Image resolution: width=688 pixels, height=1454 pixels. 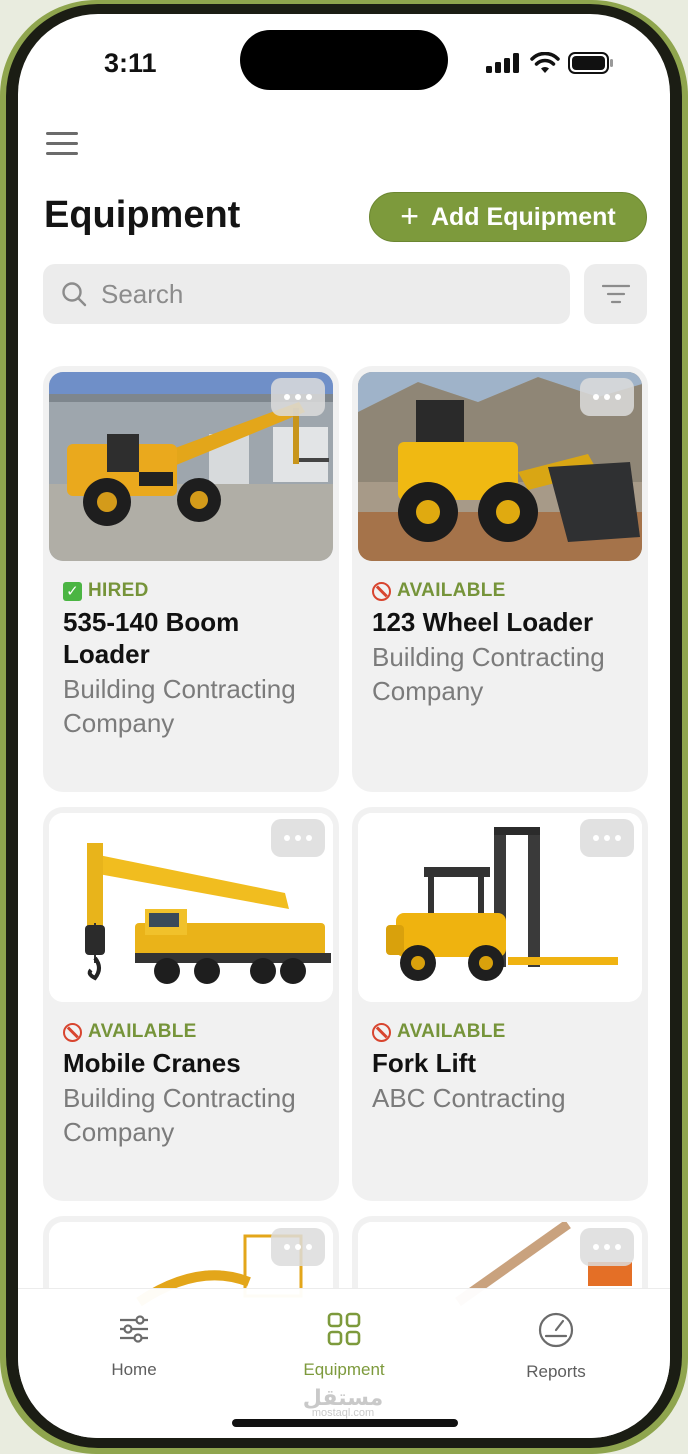 What do you see at coordinates (344, 1369) in the screenshot?
I see `tab-equipment-label: Equipment` at bounding box center [344, 1369].